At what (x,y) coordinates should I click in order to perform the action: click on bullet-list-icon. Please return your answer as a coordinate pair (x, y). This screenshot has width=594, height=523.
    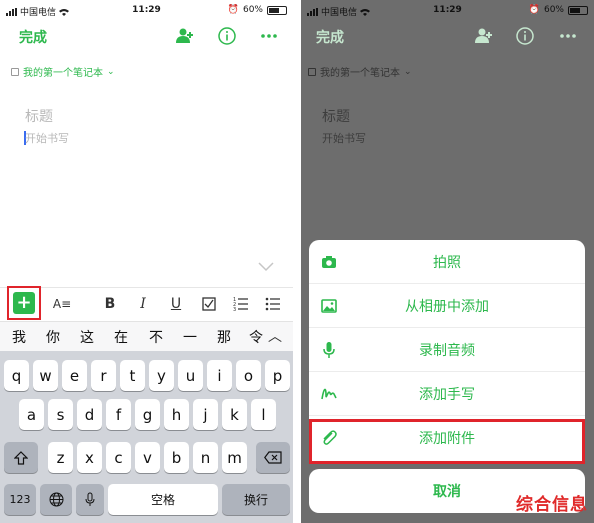
    Looking at the image, I should click on (273, 304).